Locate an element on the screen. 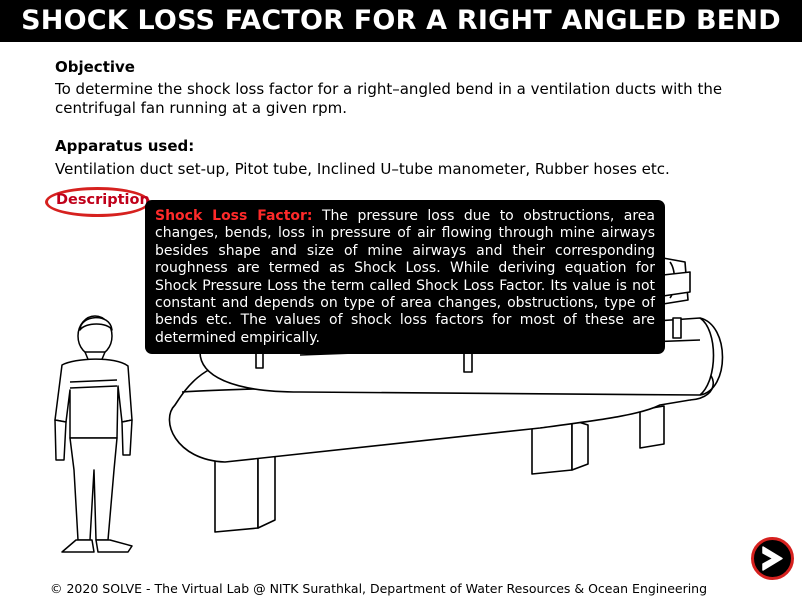 This screenshot has width=802, height=604. duct-support-leg is located at coordinates (652, 427).